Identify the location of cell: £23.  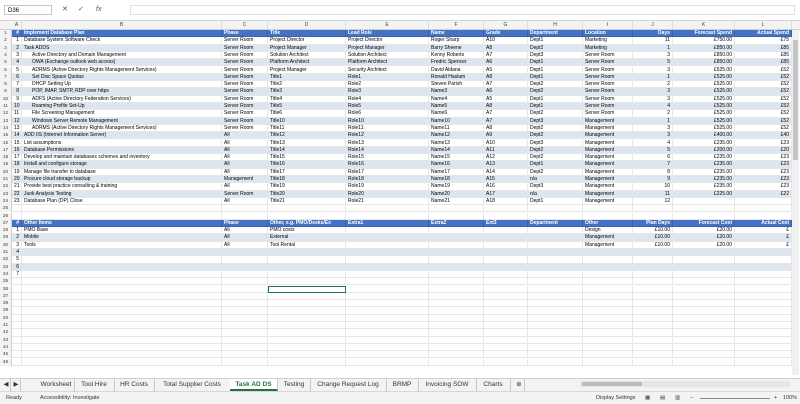
(763, 143).